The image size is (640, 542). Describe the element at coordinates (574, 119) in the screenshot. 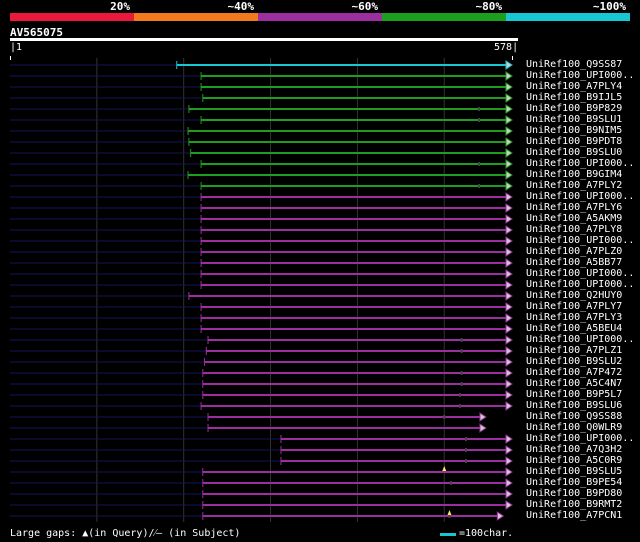

I see `hit-label: UniRef100_B9SLU1` at that location.